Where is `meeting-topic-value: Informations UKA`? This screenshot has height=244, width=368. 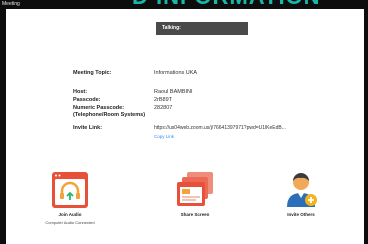 meeting-topic-value: Informations UKA is located at coordinates (176, 73).